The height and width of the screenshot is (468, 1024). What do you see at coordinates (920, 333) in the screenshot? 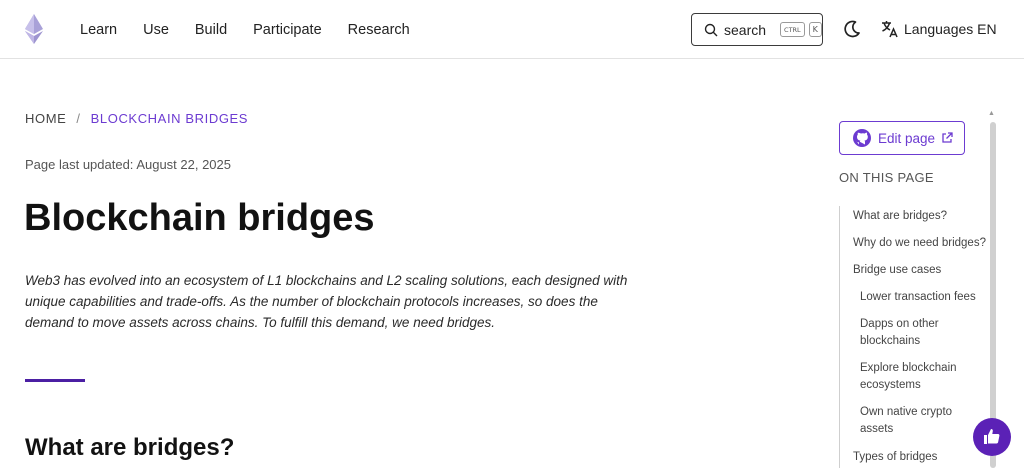
I see `toc-item-dapps: Dapps on other blockchains` at bounding box center [920, 333].